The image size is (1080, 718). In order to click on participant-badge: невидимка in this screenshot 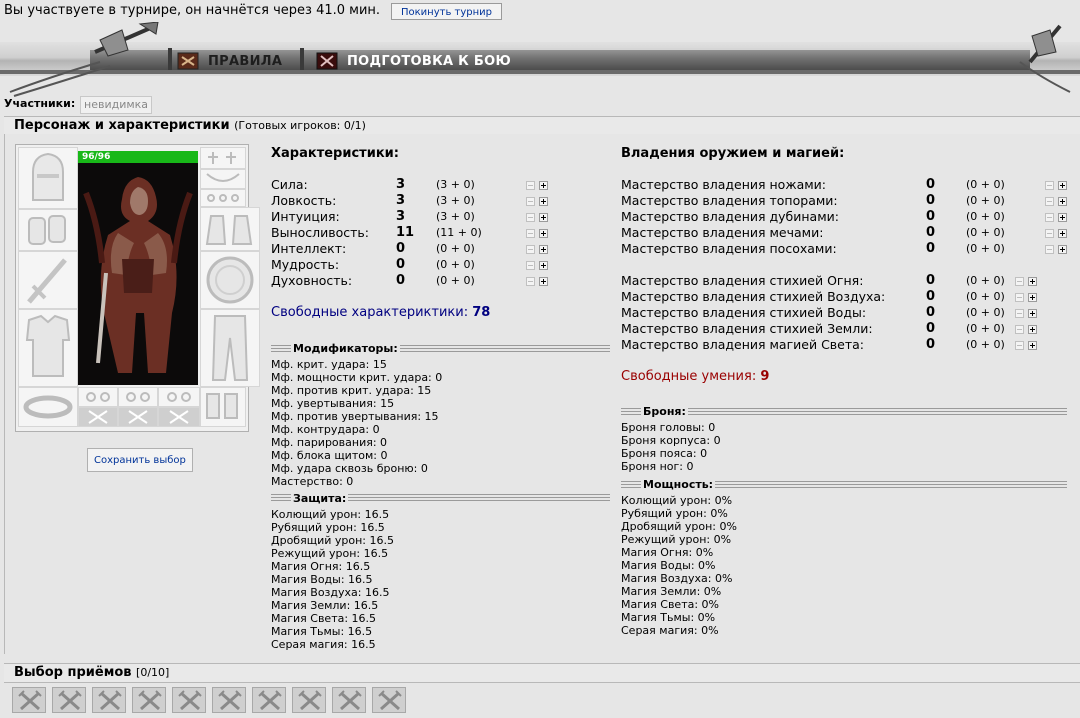, I will do `click(116, 105)`.